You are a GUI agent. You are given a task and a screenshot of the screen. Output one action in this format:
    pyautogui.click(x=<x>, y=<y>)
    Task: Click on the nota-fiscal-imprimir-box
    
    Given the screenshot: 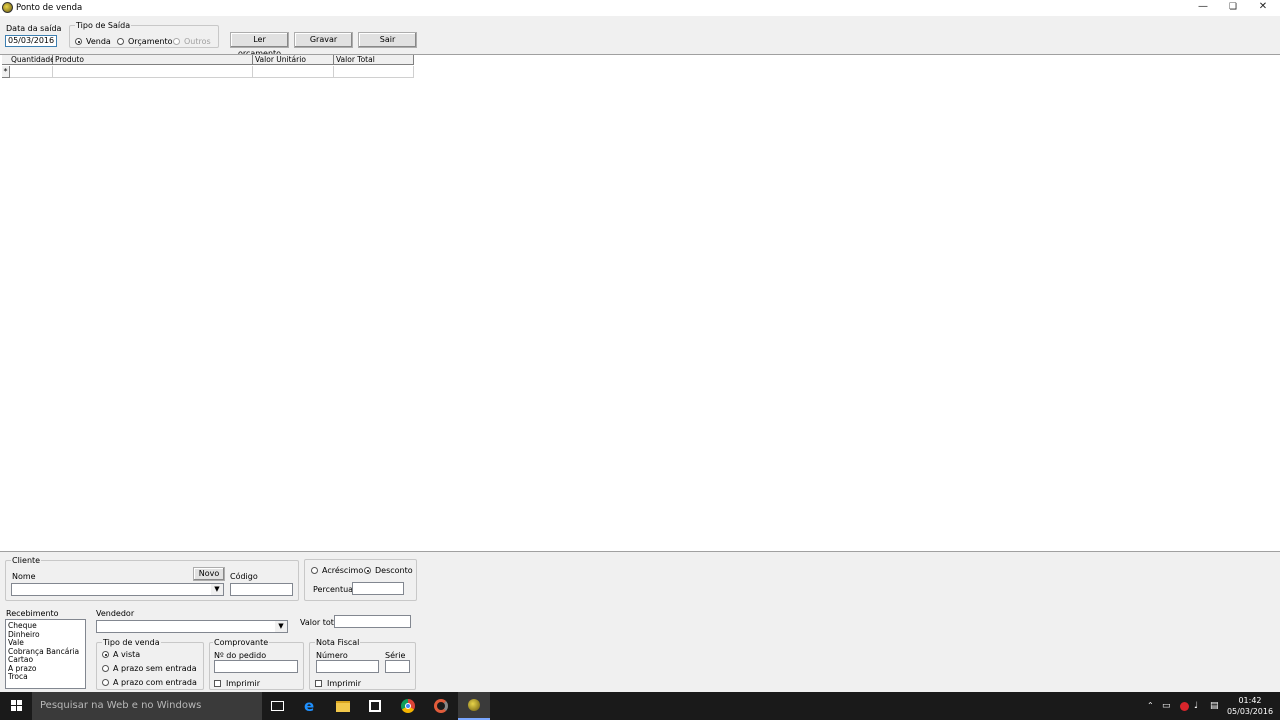 What is the action you would take?
    pyautogui.click(x=318, y=683)
    